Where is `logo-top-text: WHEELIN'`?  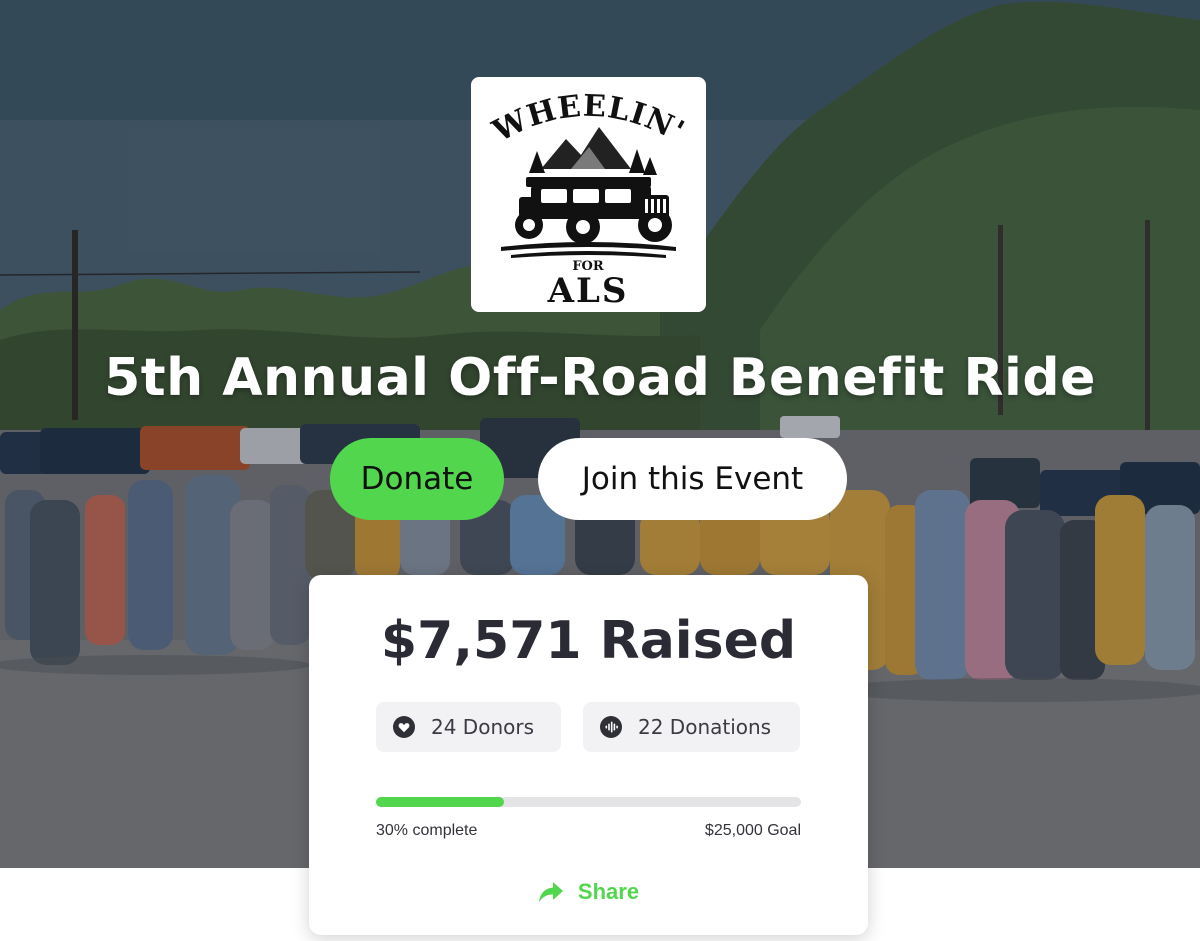 logo-top-text: WHEELIN' is located at coordinates (587, 119).